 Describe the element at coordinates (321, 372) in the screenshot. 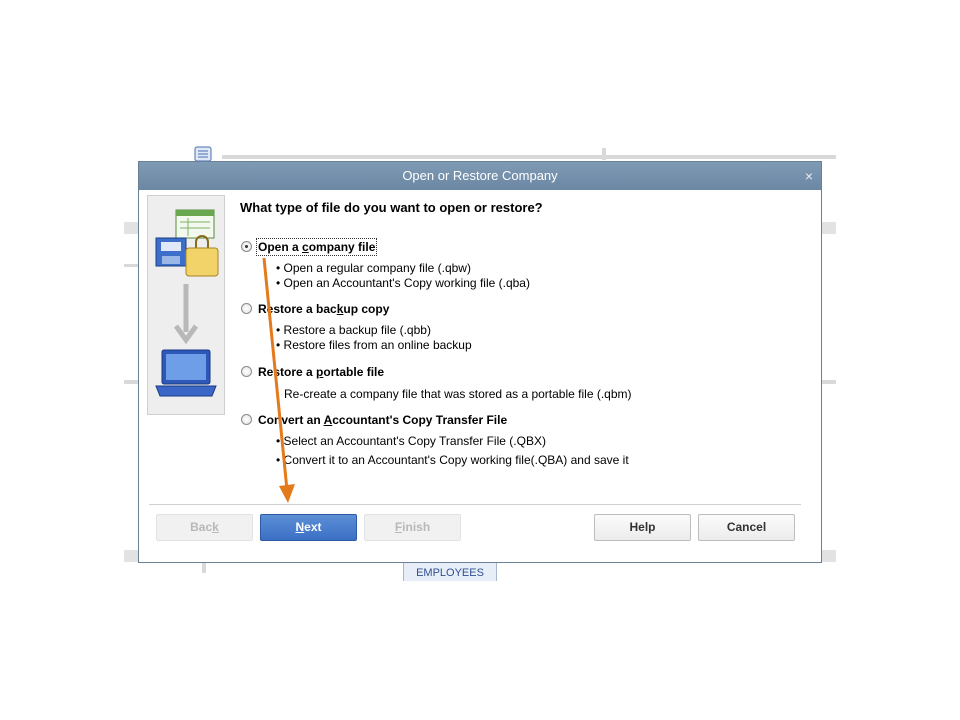

I see `restore-portable-label: Restore a portable file` at that location.